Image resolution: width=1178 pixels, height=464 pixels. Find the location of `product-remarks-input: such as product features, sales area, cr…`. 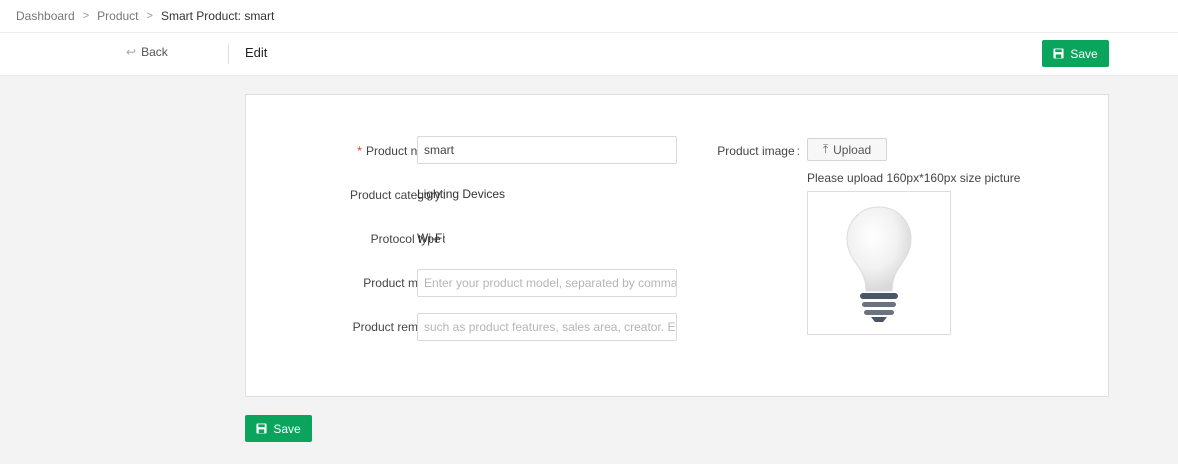

product-remarks-input: such as product features, sales area, cr… is located at coordinates (547, 327).